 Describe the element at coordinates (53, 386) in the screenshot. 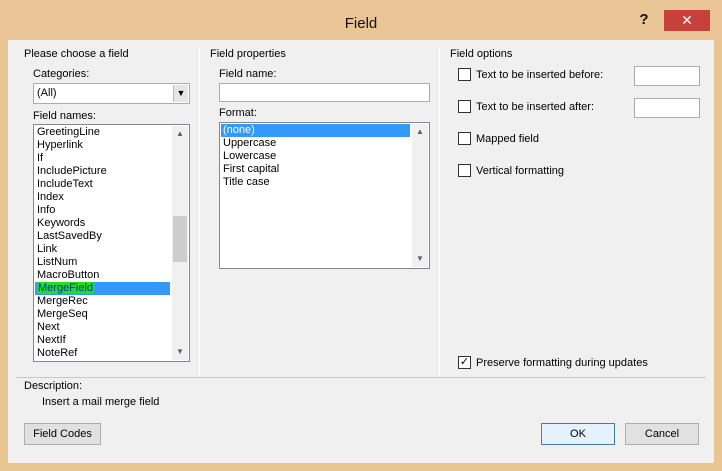

I see `description-label: Description:` at that location.